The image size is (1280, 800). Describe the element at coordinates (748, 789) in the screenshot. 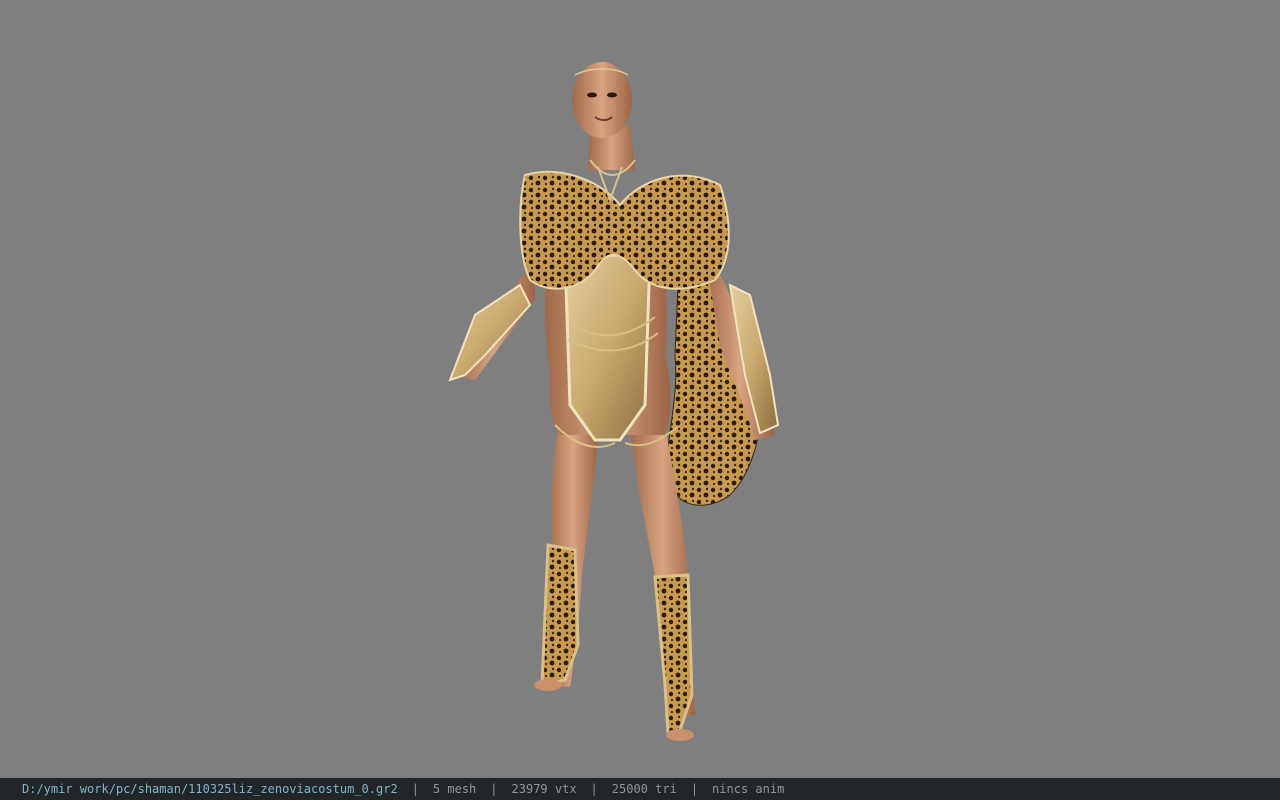

I see `animation-status: nincs anim` at that location.